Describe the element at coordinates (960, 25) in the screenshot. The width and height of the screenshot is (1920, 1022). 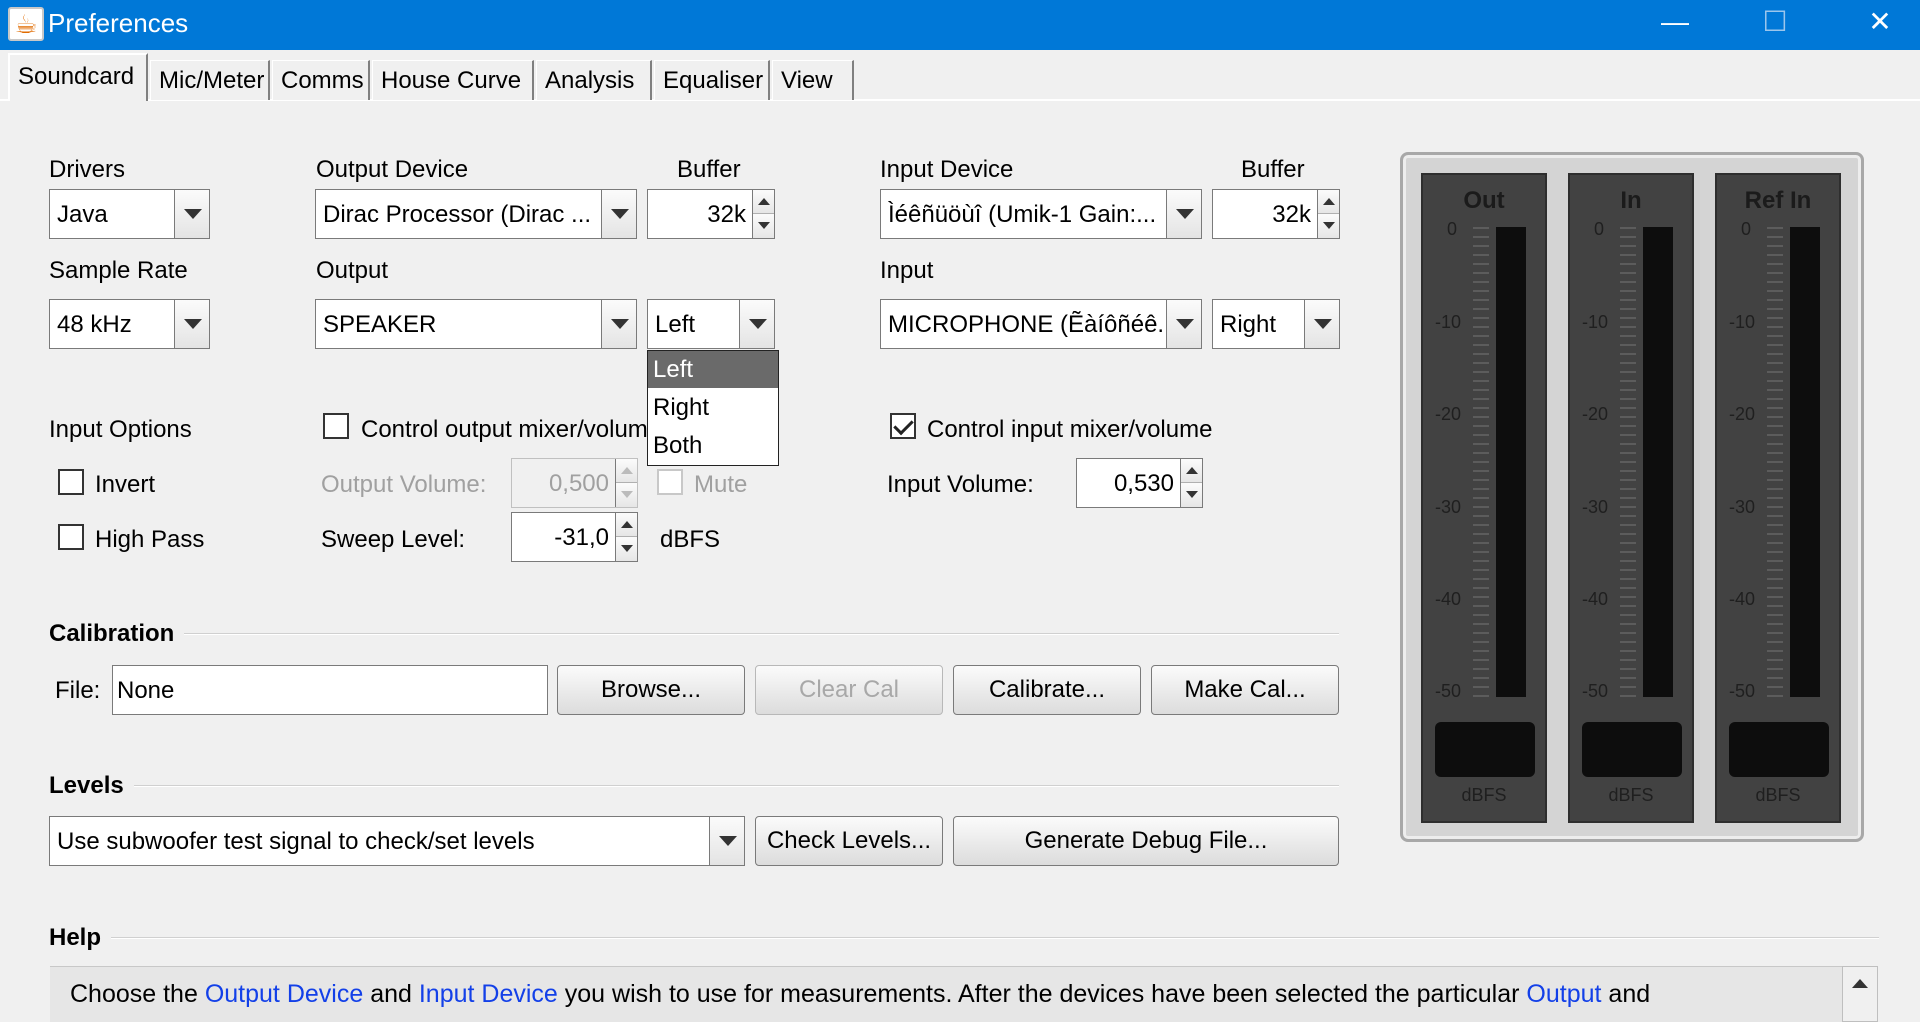
I see `title-bar` at that location.